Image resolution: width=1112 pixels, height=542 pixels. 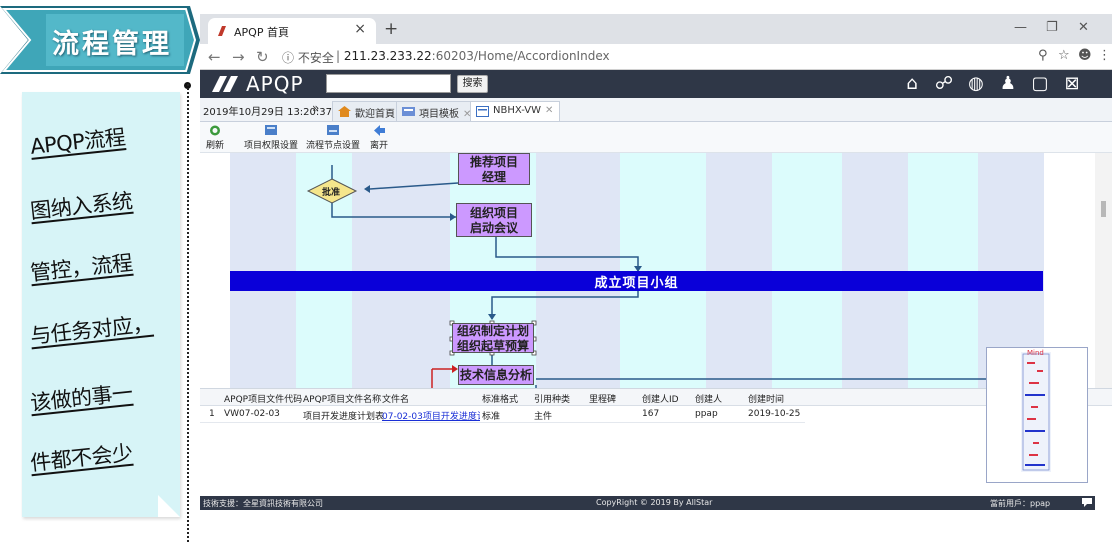 What do you see at coordinates (1072, 84) in the screenshot?
I see `exit-icon: ⊠` at bounding box center [1072, 84].